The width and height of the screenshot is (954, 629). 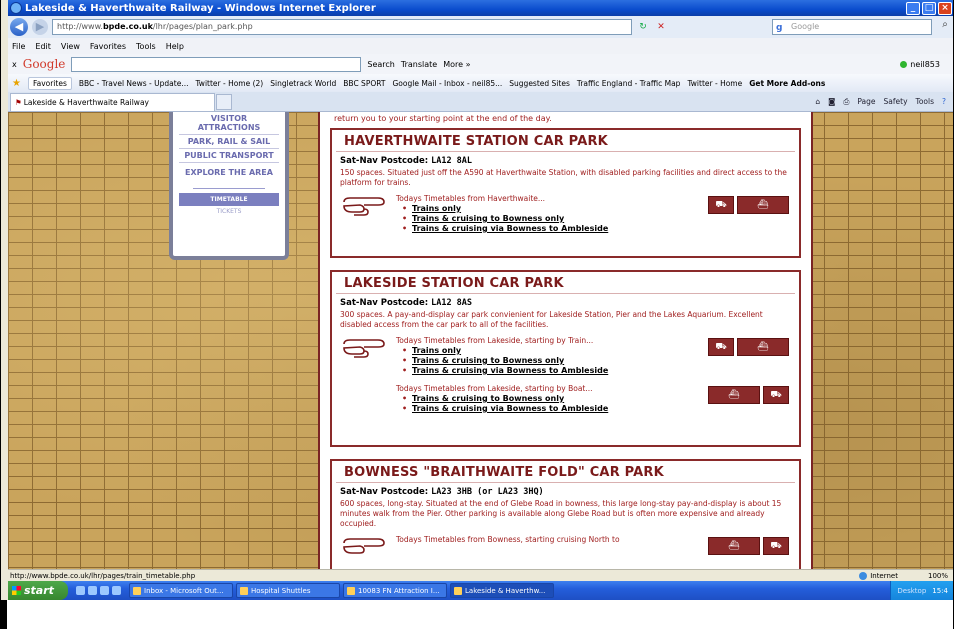 I want to click on fav-item: Traffic England - Traffic Map, so click(x=629, y=83).